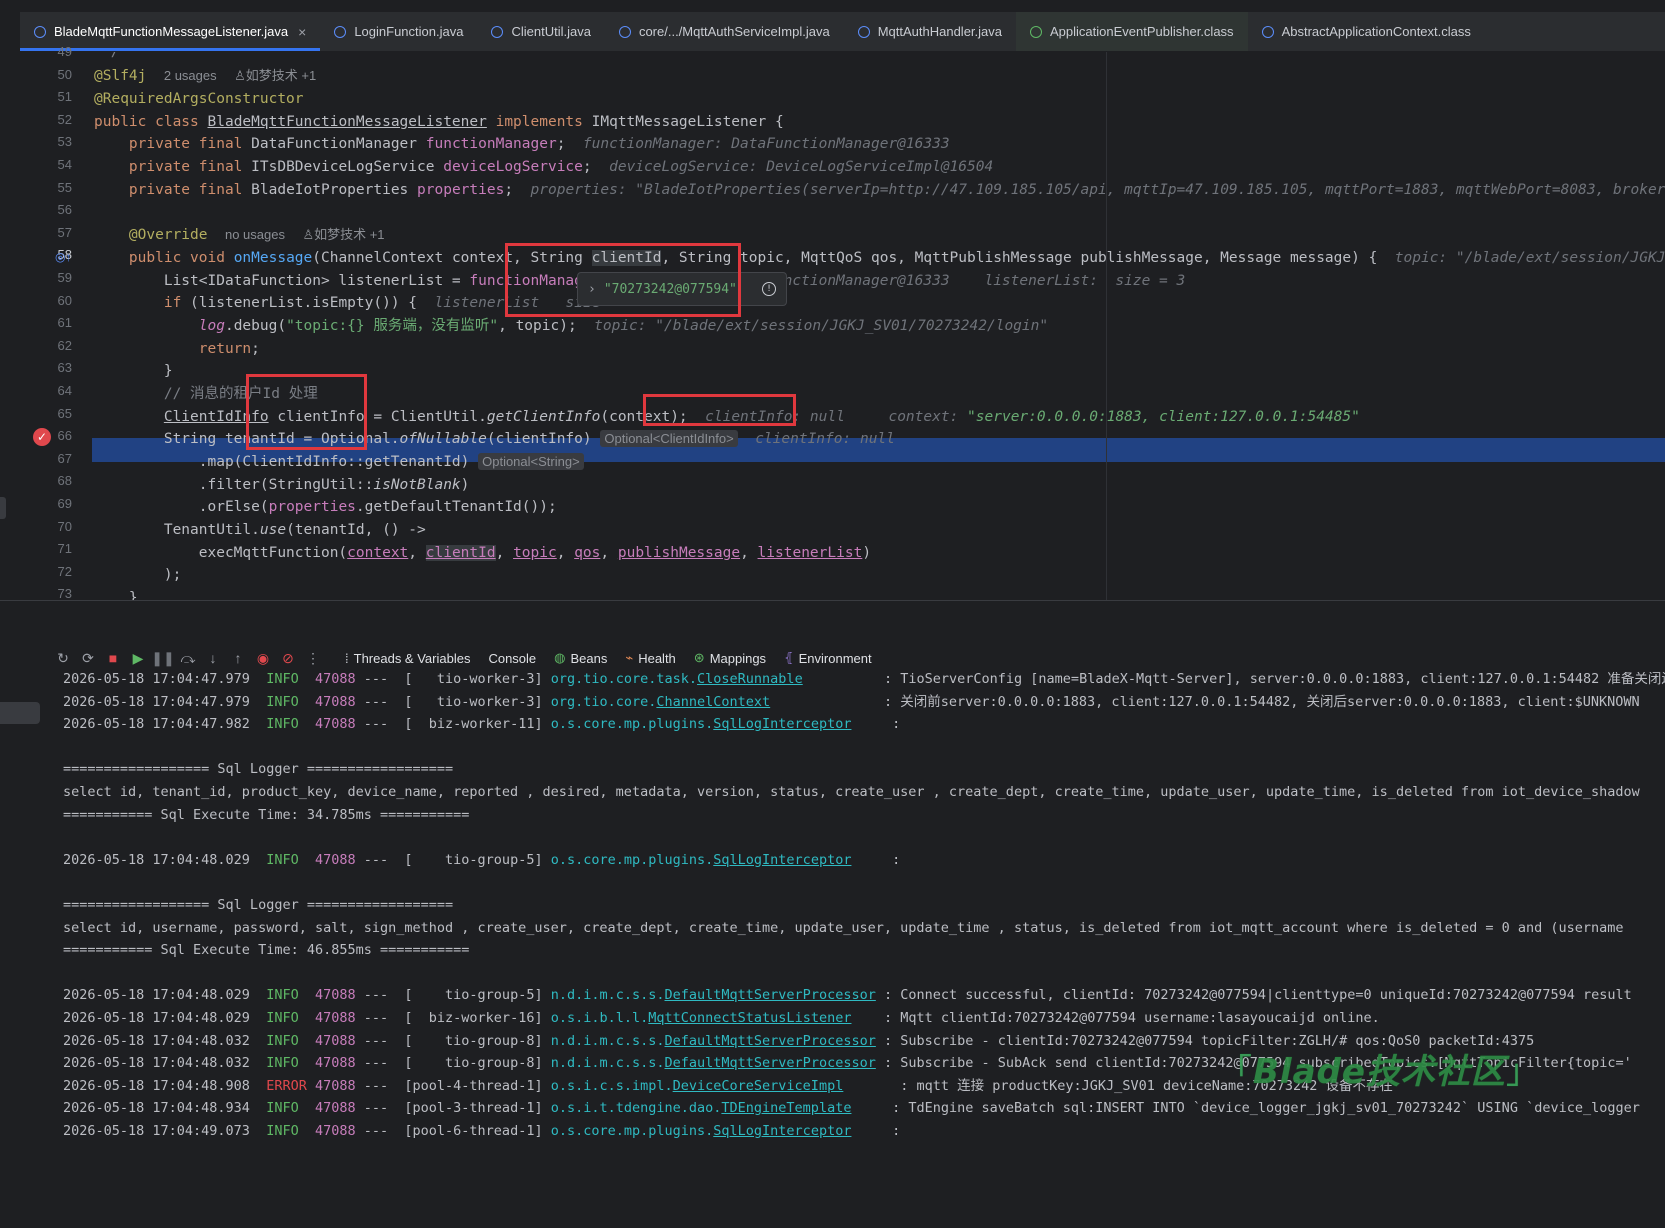 Image resolution: width=1665 pixels, height=1228 pixels. I want to click on logger-class: DefaultMqttServerProcessor, so click(770, 995).